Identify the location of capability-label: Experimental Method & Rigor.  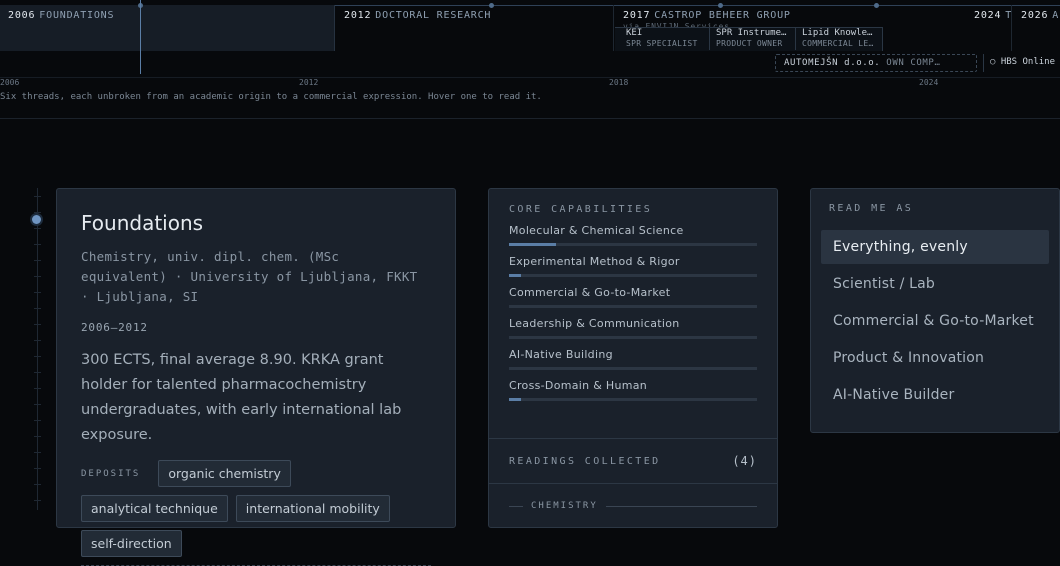
(594, 261).